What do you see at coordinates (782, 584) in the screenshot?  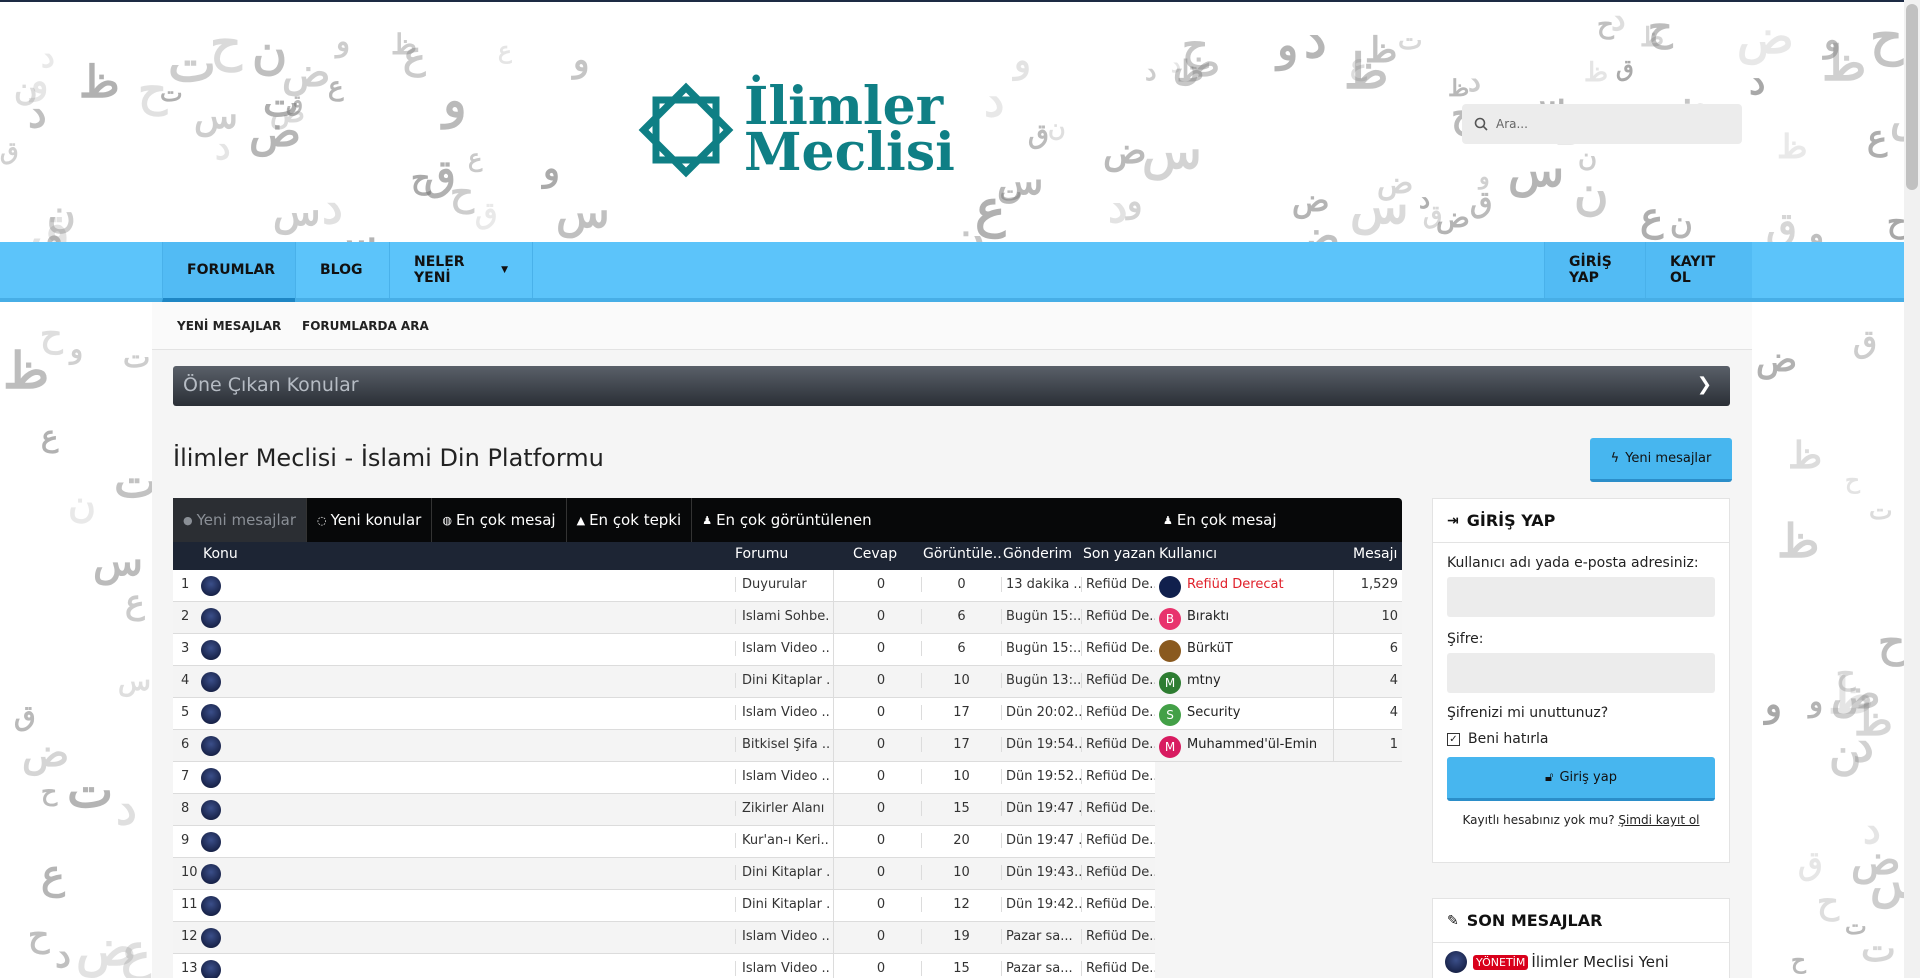 I see `thread-forum: Duyurular` at bounding box center [782, 584].